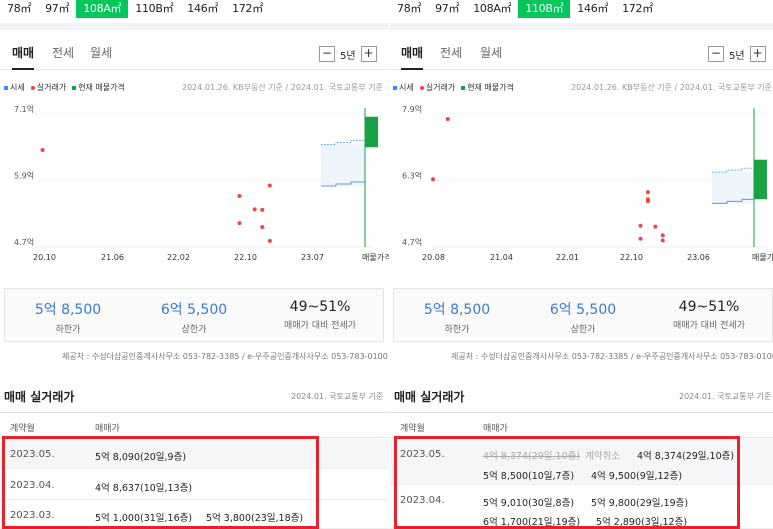 The image size is (773, 529). What do you see at coordinates (141, 457) in the screenshot?
I see `row-deal: 5억 8,090(20일,9층)` at bounding box center [141, 457].